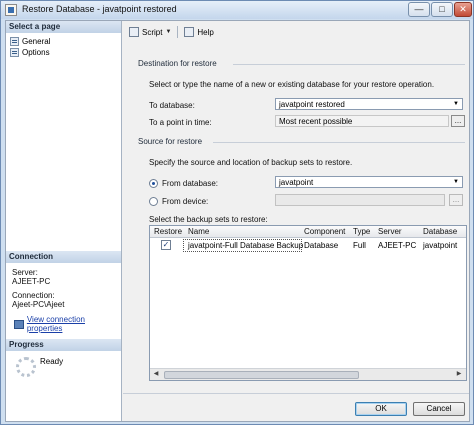 The width and height of the screenshot is (474, 425). What do you see at coordinates (168, 231) in the screenshot?
I see `column-header-restore: Restore` at bounding box center [168, 231].